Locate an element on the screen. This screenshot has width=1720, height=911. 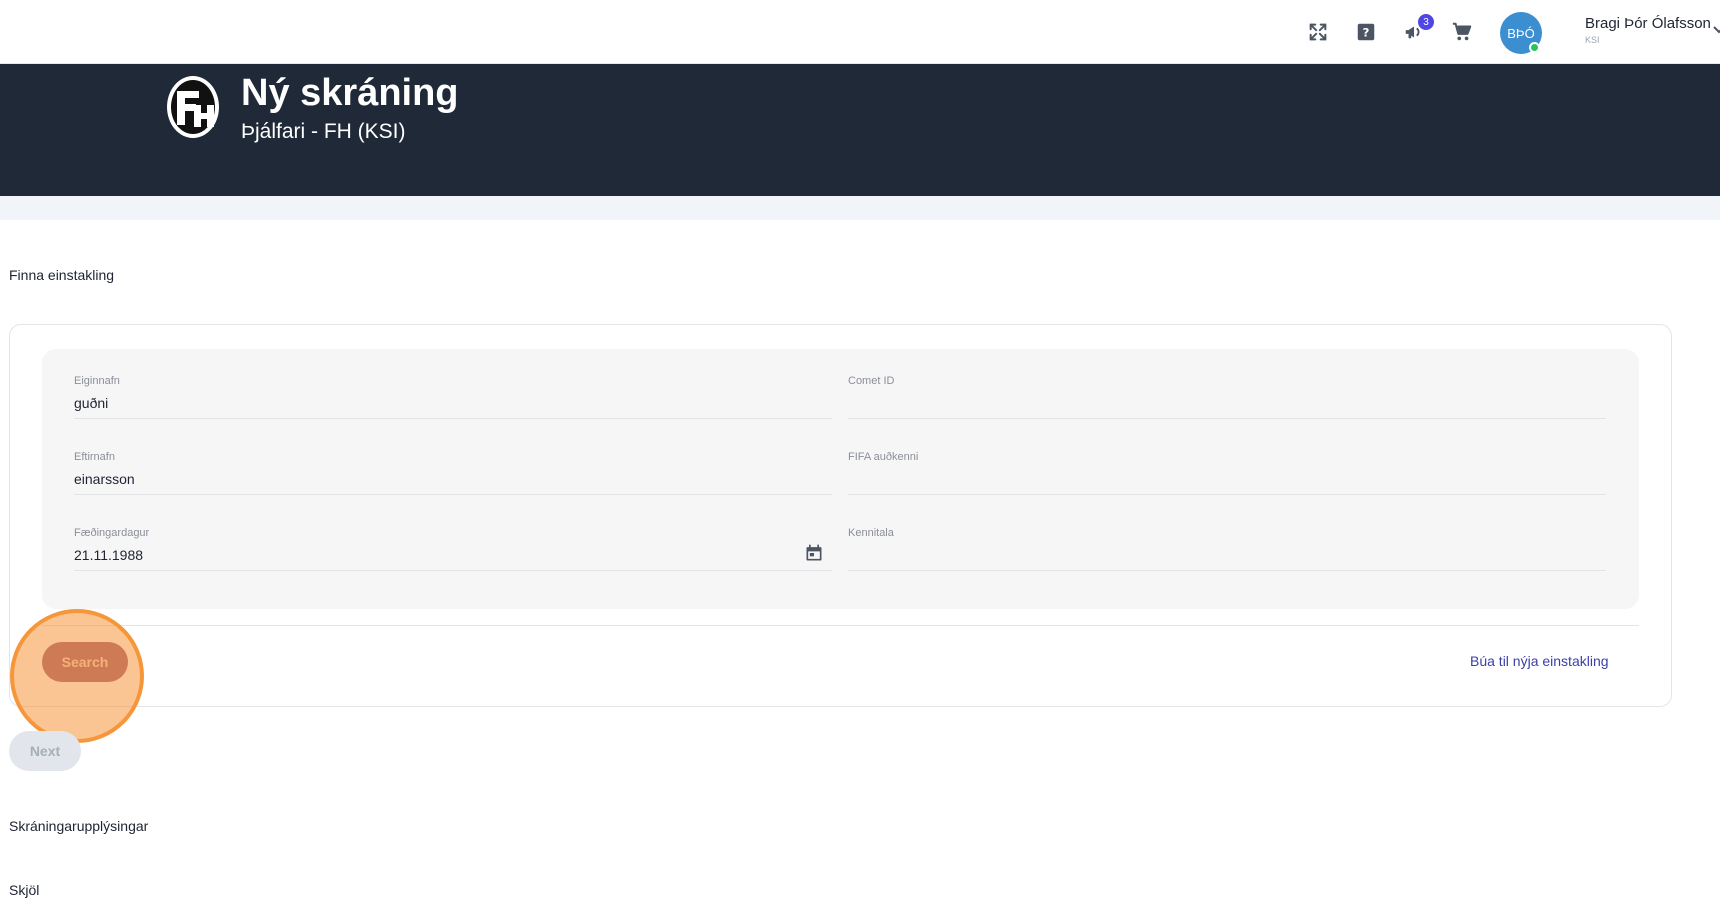
megaphone-icon: 3 is located at coordinates (1418, 29).